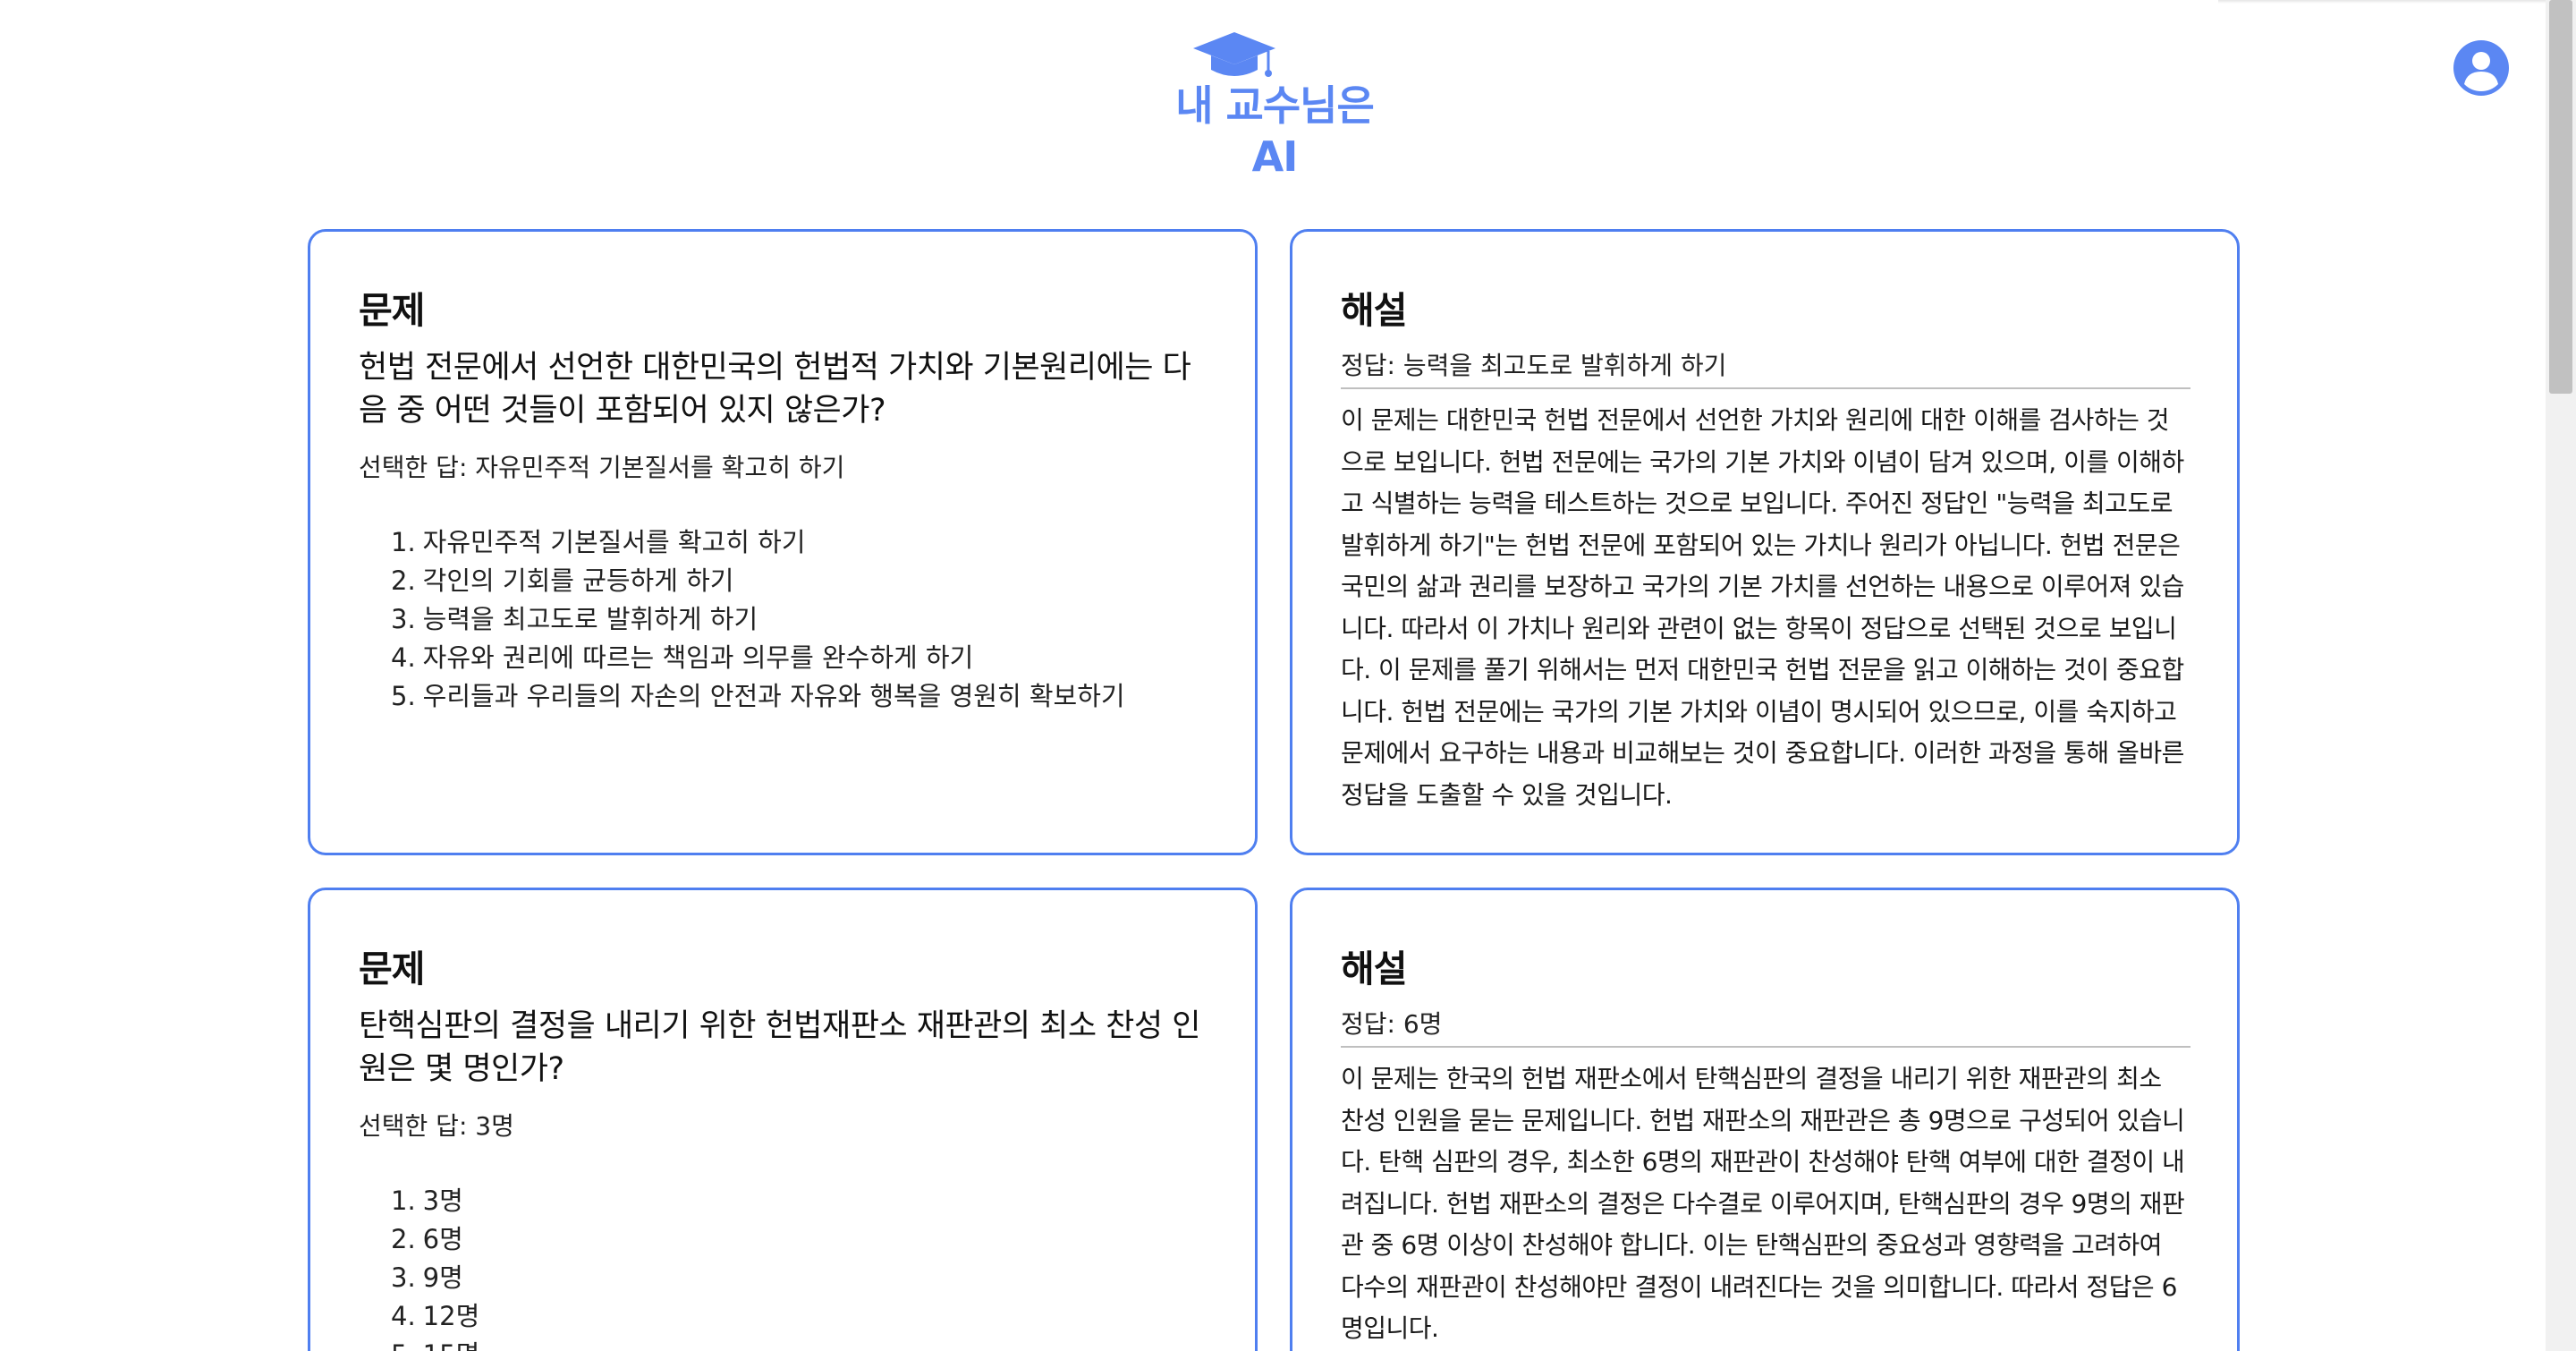 The height and width of the screenshot is (1351, 2576). I want to click on option-item: 2. 6명, so click(799, 1240).